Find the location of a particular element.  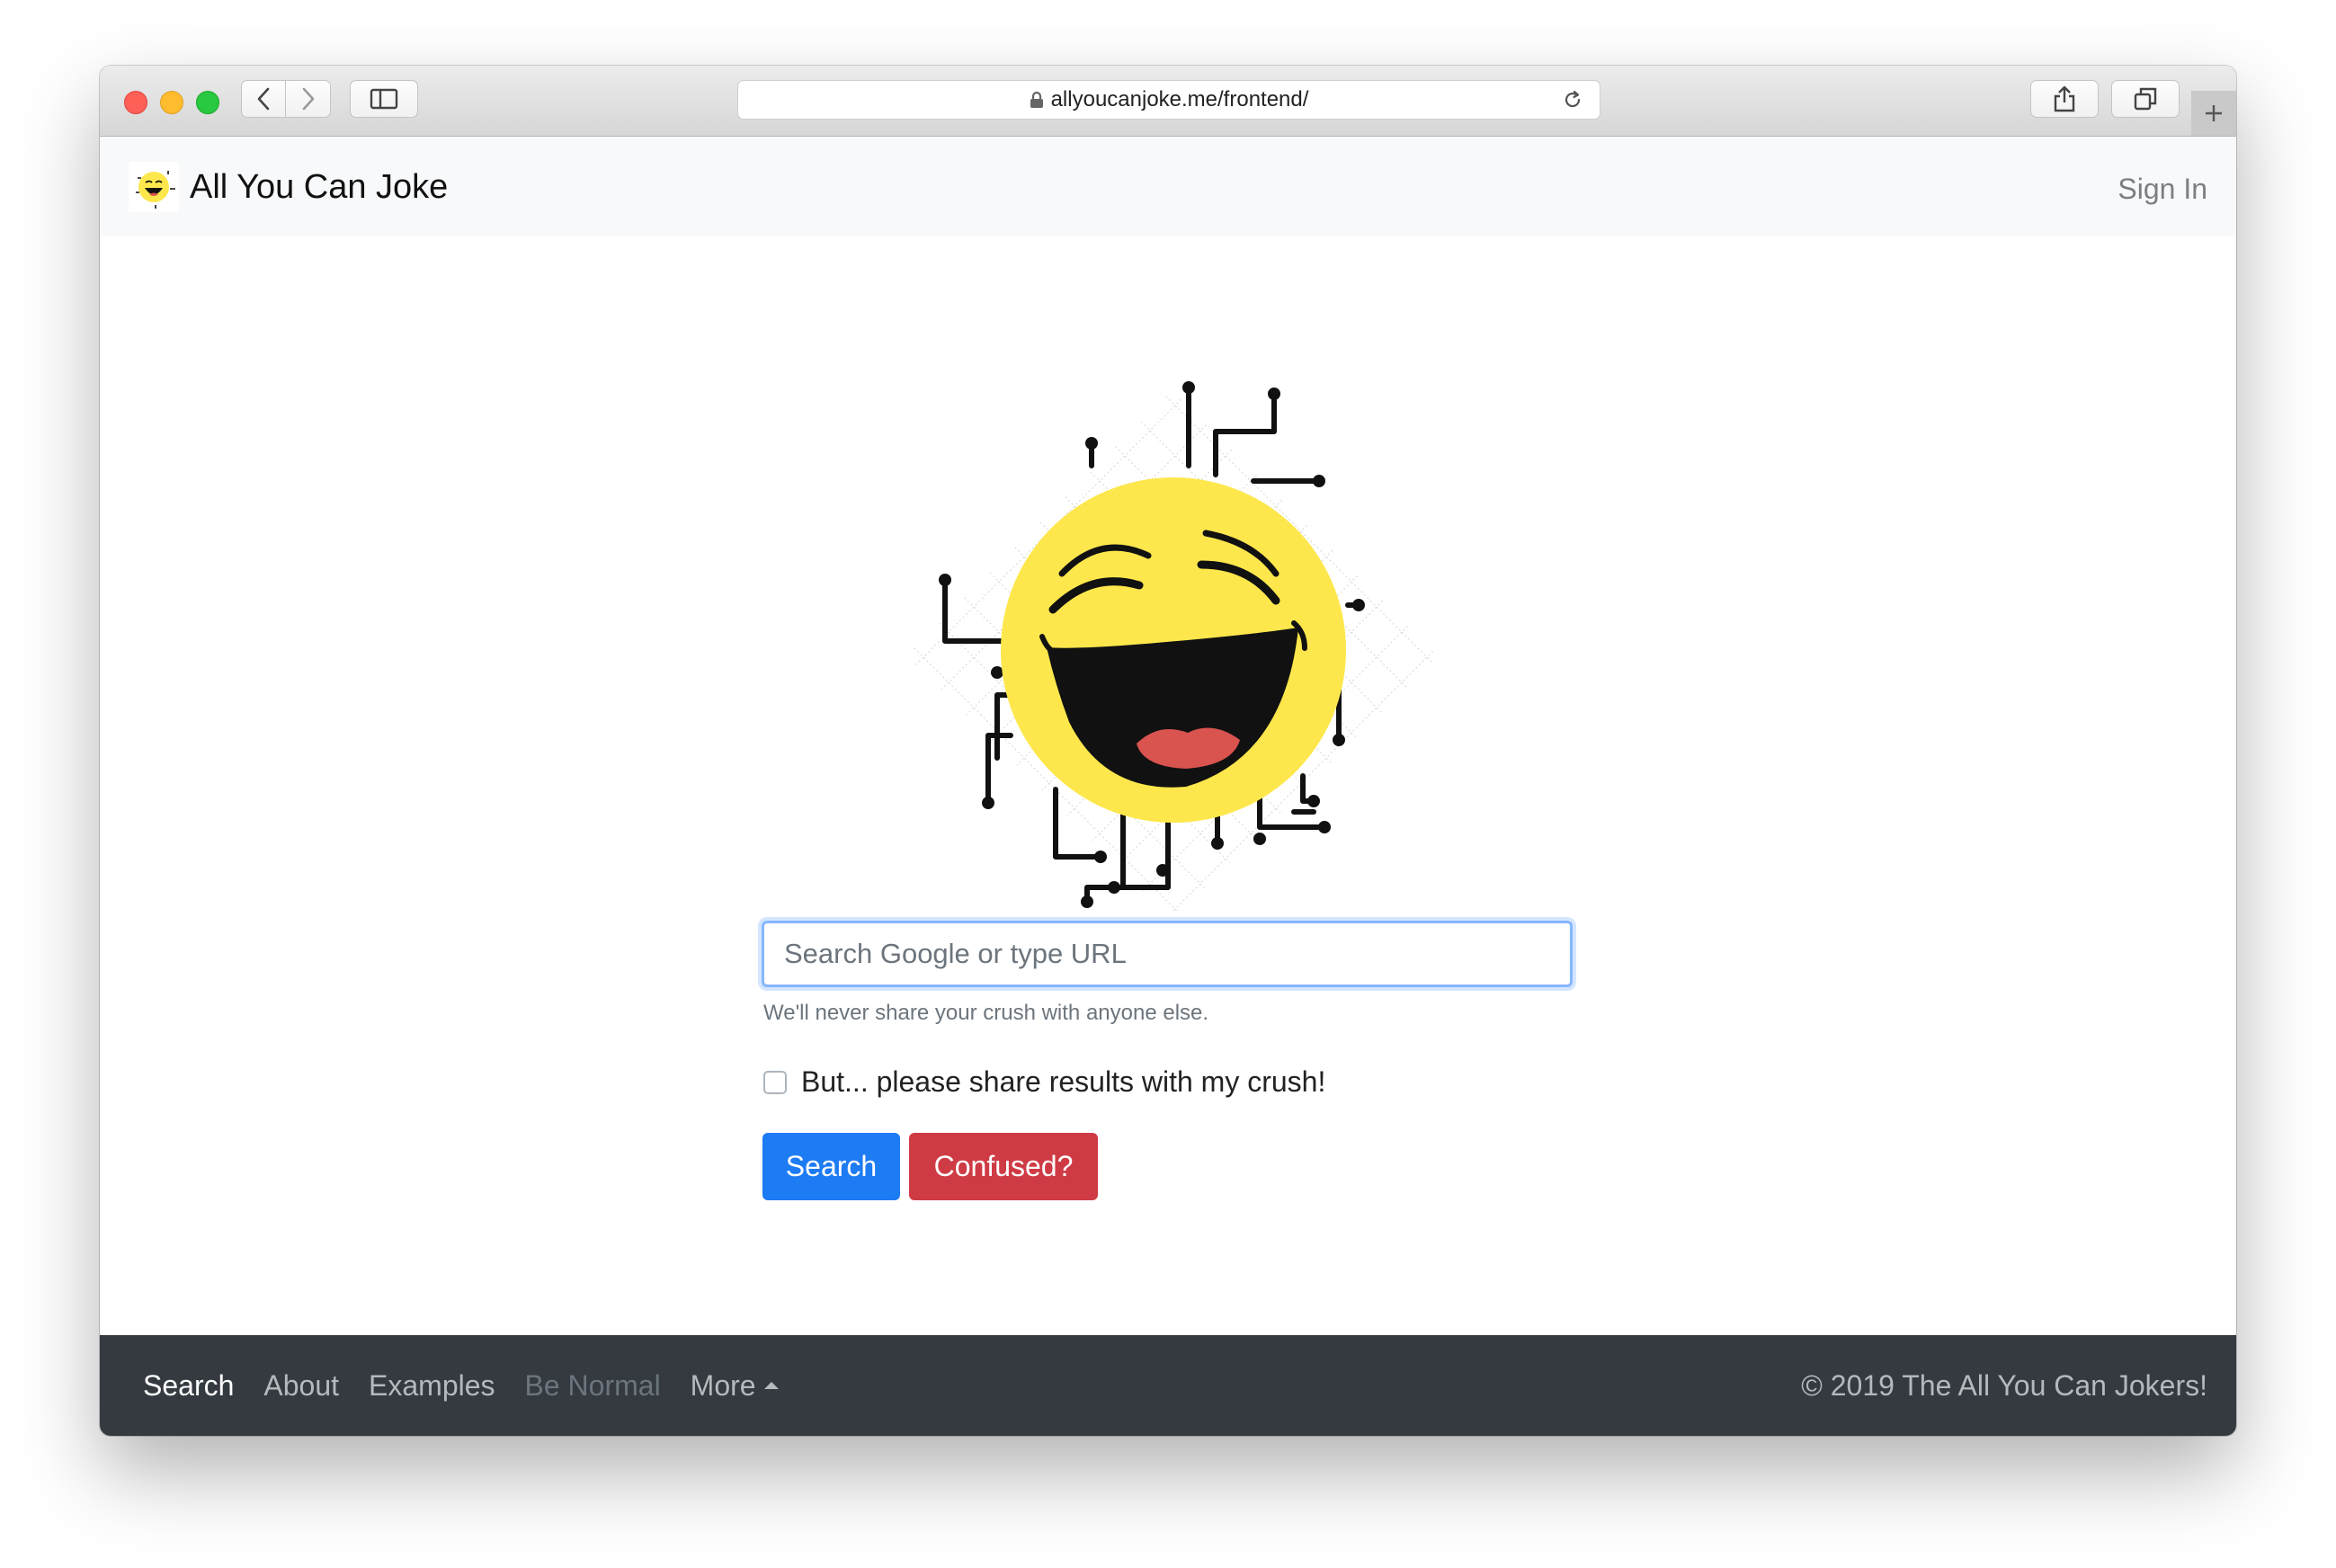

reload-icon is located at coordinates (1572, 103).